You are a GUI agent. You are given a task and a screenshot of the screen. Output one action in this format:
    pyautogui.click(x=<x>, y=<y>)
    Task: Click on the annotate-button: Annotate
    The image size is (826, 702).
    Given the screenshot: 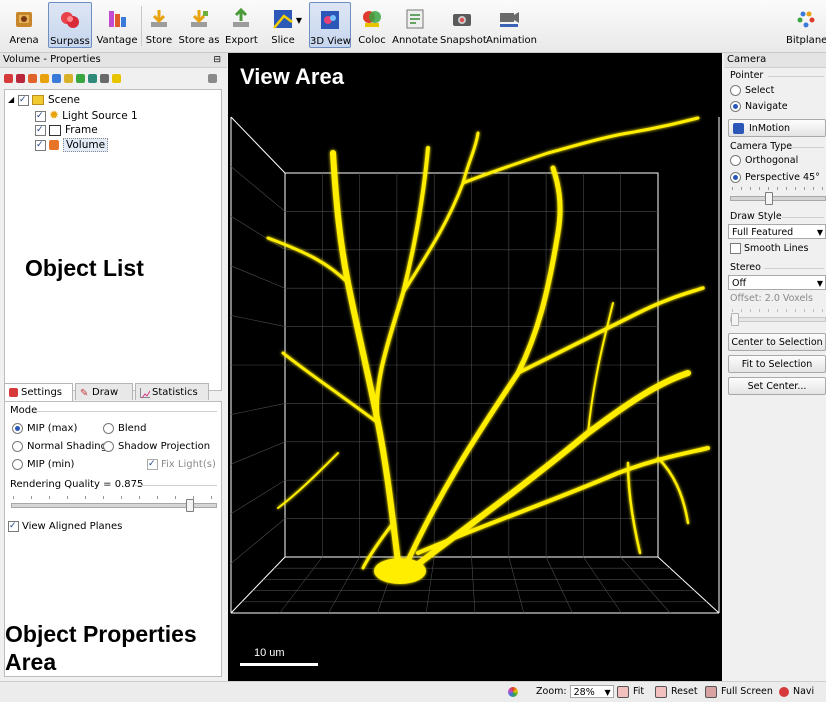 What is the action you would take?
    pyautogui.click(x=415, y=25)
    